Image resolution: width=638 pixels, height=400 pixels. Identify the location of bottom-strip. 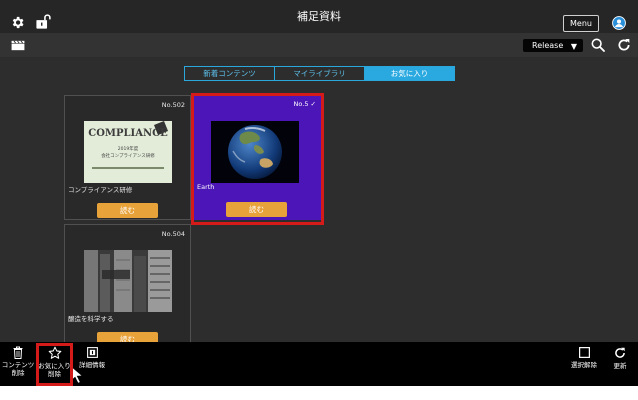
(319, 393).